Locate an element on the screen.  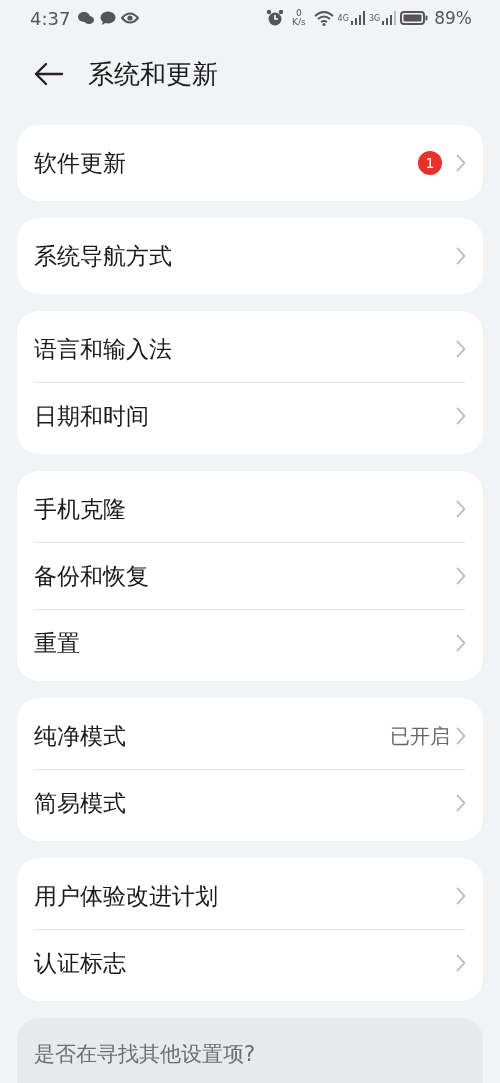
message-icon is located at coordinates (108, 18).